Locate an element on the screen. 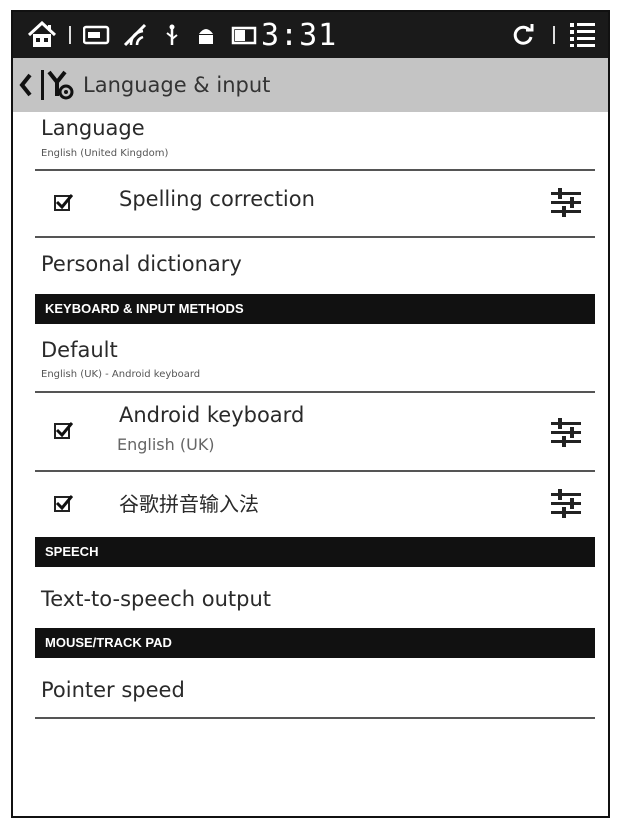  menu-icon is located at coordinates (583, 35).